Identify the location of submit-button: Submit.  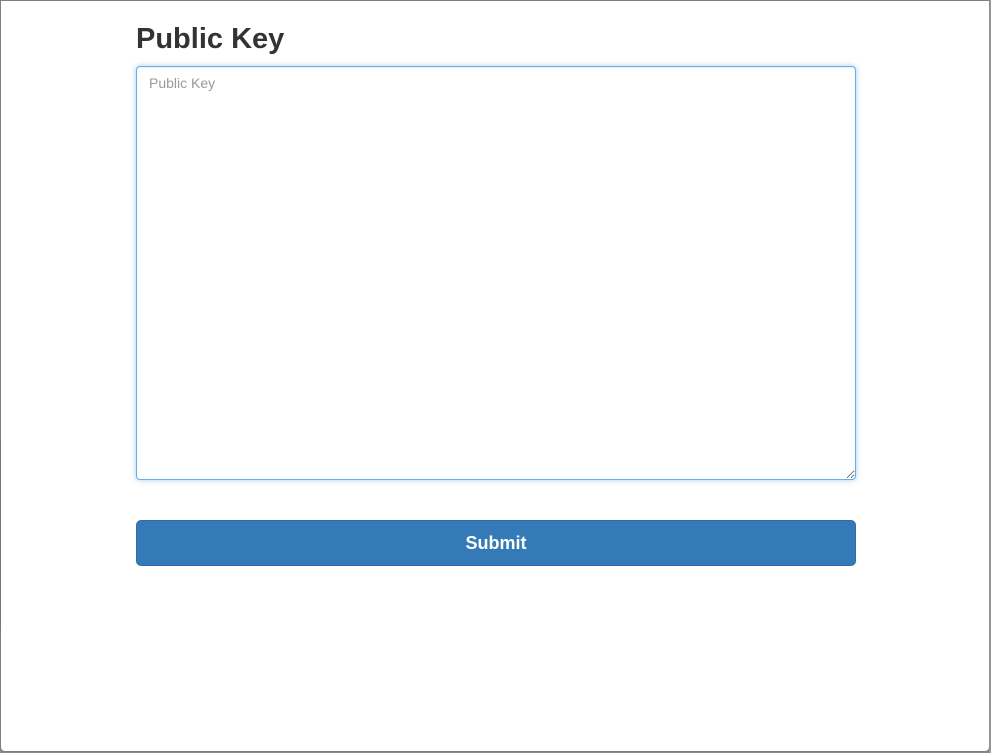
(496, 543).